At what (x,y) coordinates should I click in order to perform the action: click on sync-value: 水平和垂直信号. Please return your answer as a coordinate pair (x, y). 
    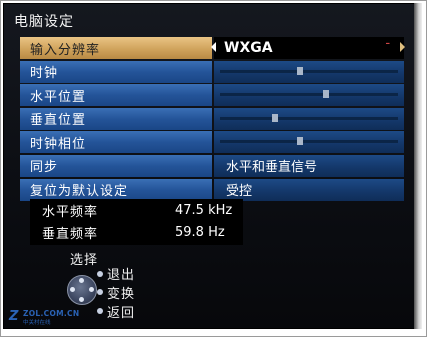
    Looking at the image, I should click on (309, 165).